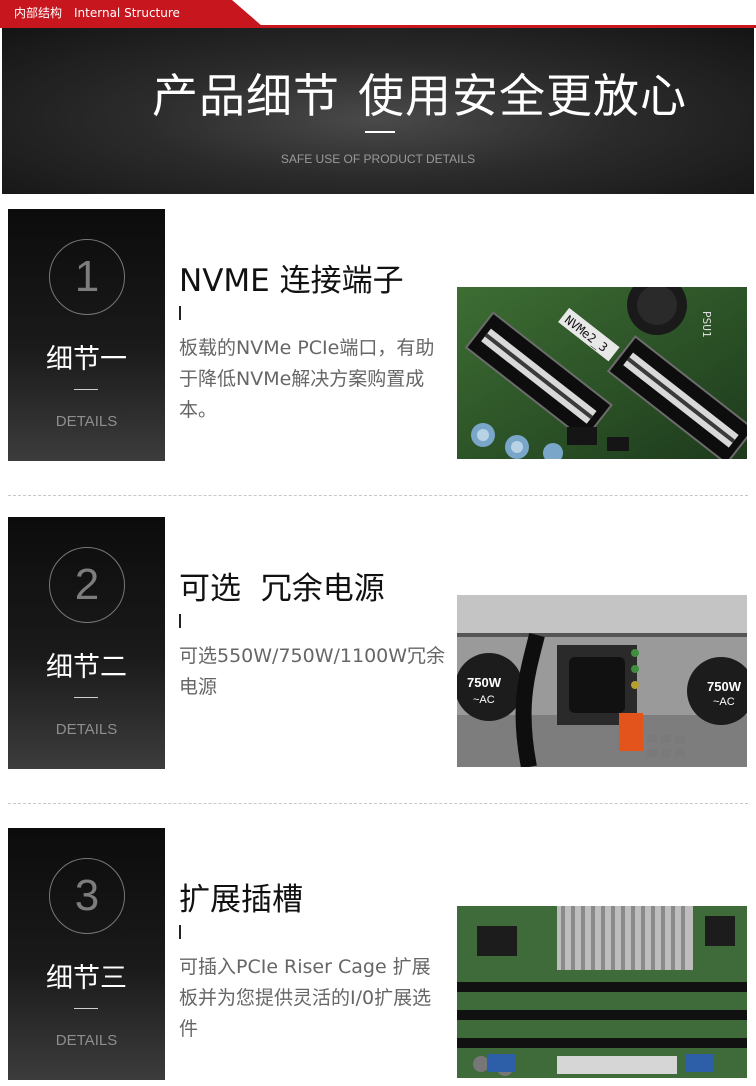 The width and height of the screenshot is (756, 1086). I want to click on psu-left-watt: 750W, so click(484, 682).